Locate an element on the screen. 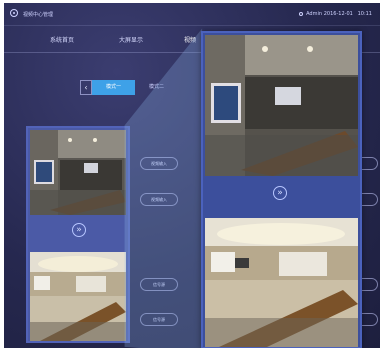 The height and width of the screenshot is (352, 384). user-icon is located at coordinates (301, 14).